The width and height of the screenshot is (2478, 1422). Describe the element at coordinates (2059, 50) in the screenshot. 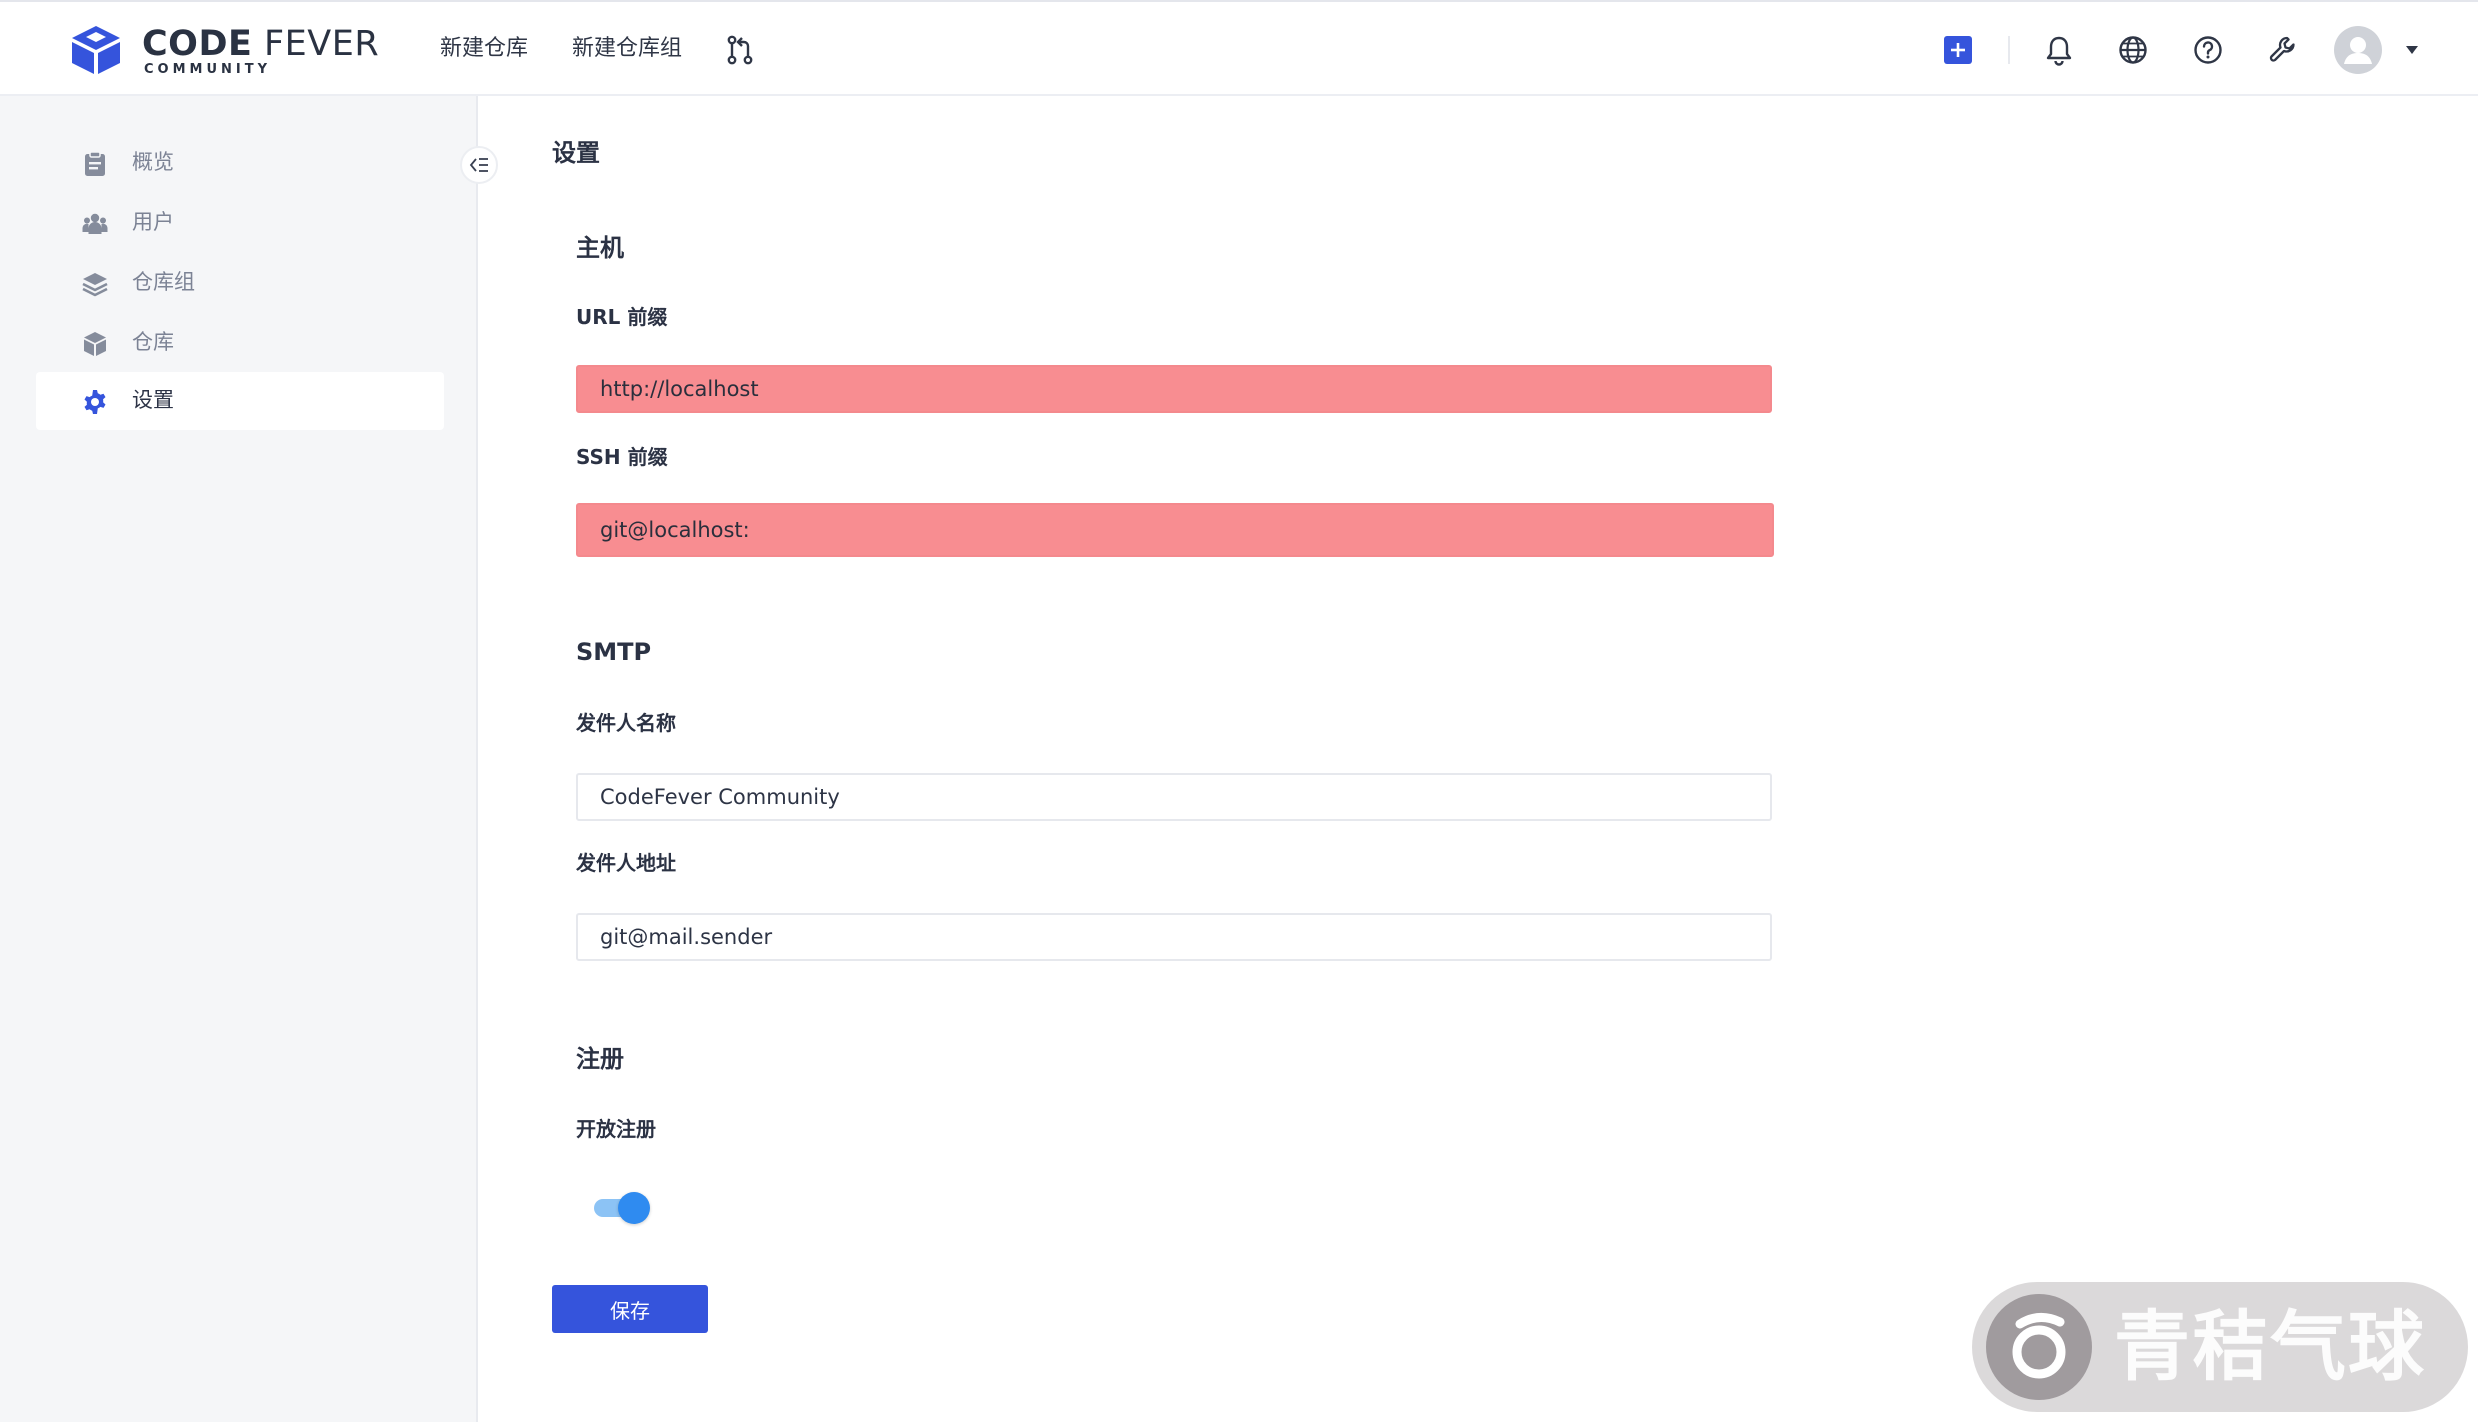

I see `bell-icon` at that location.